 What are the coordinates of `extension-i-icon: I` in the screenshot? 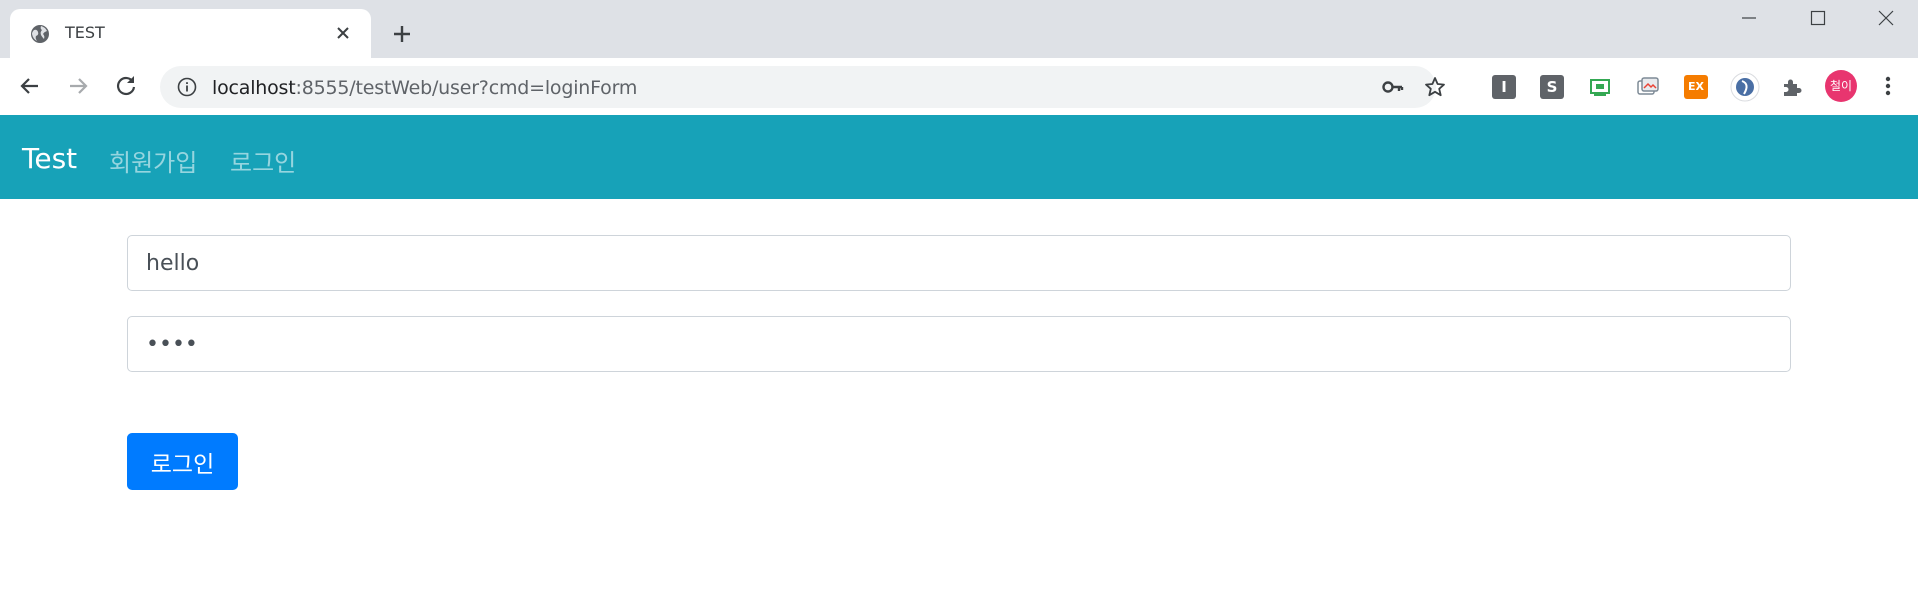 It's located at (1504, 87).